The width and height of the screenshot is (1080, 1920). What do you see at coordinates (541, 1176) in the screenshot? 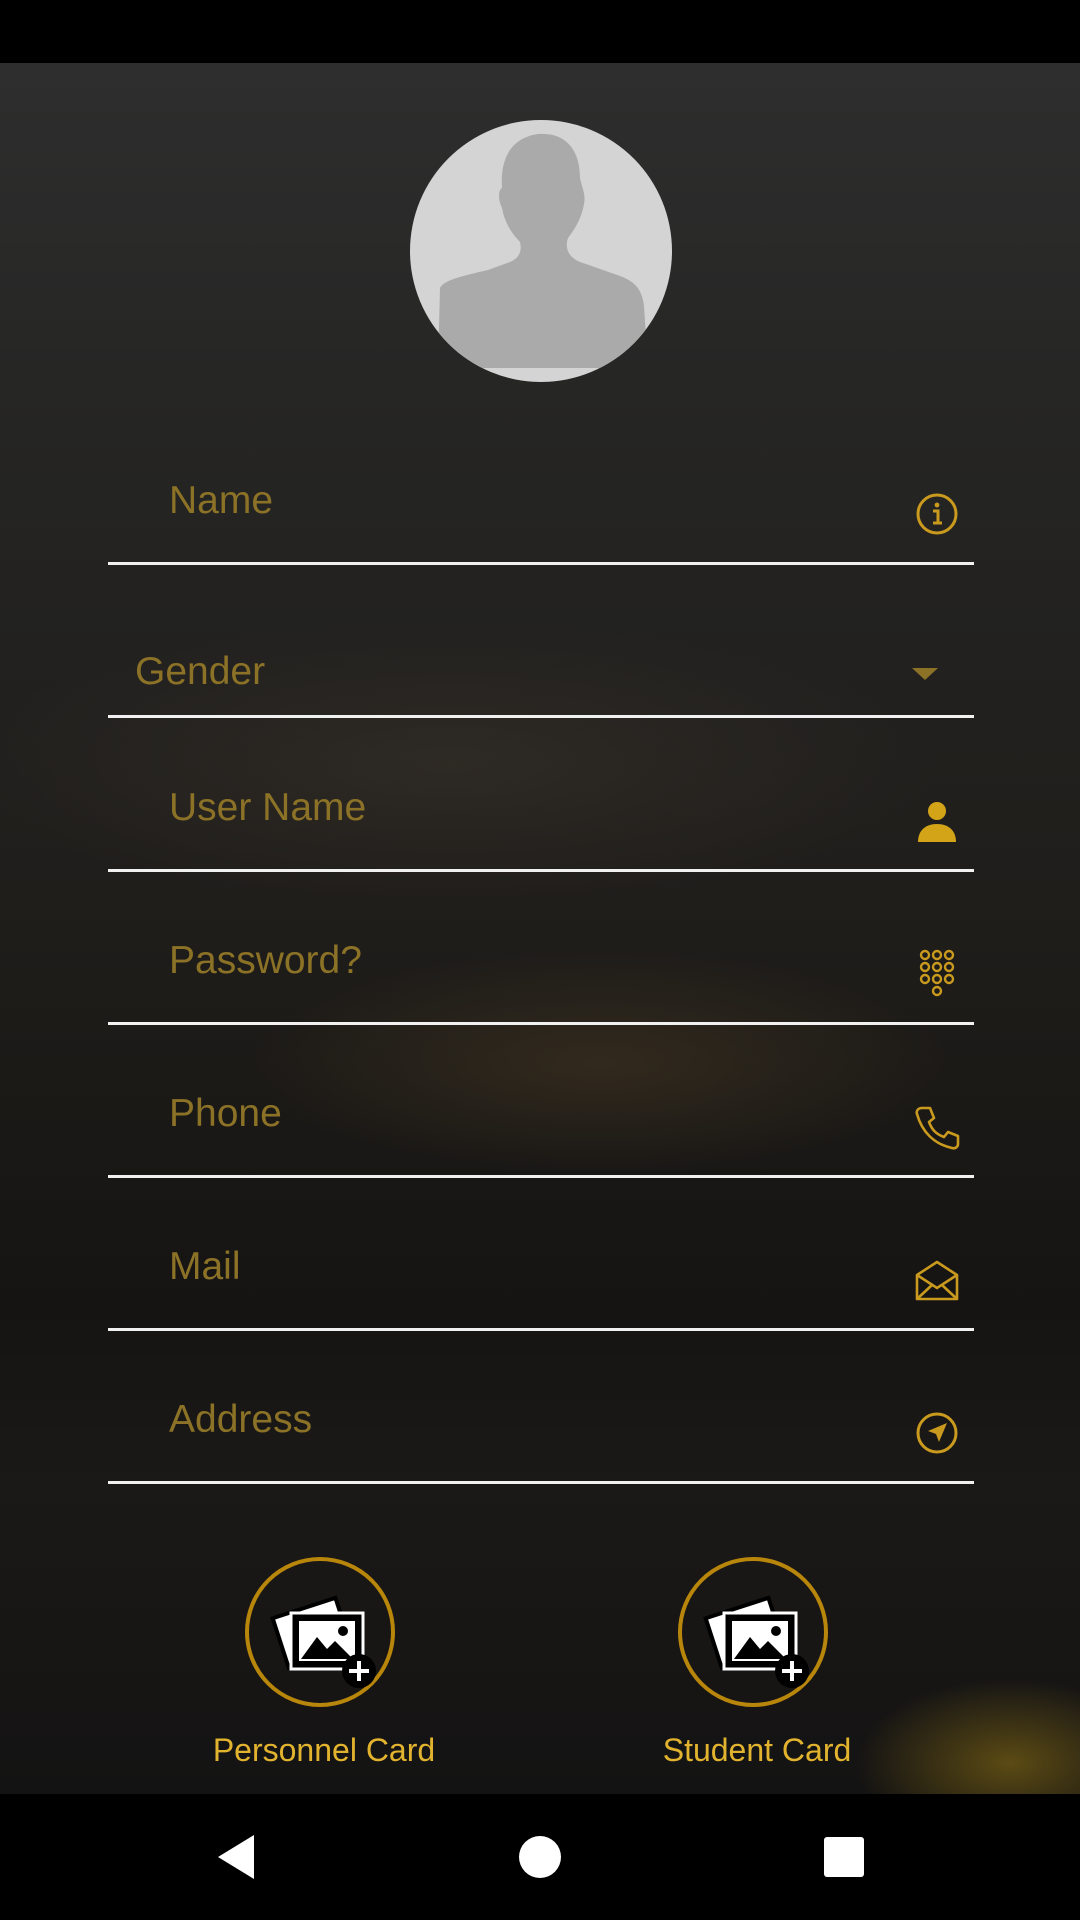
I see `phone-underline` at bounding box center [541, 1176].